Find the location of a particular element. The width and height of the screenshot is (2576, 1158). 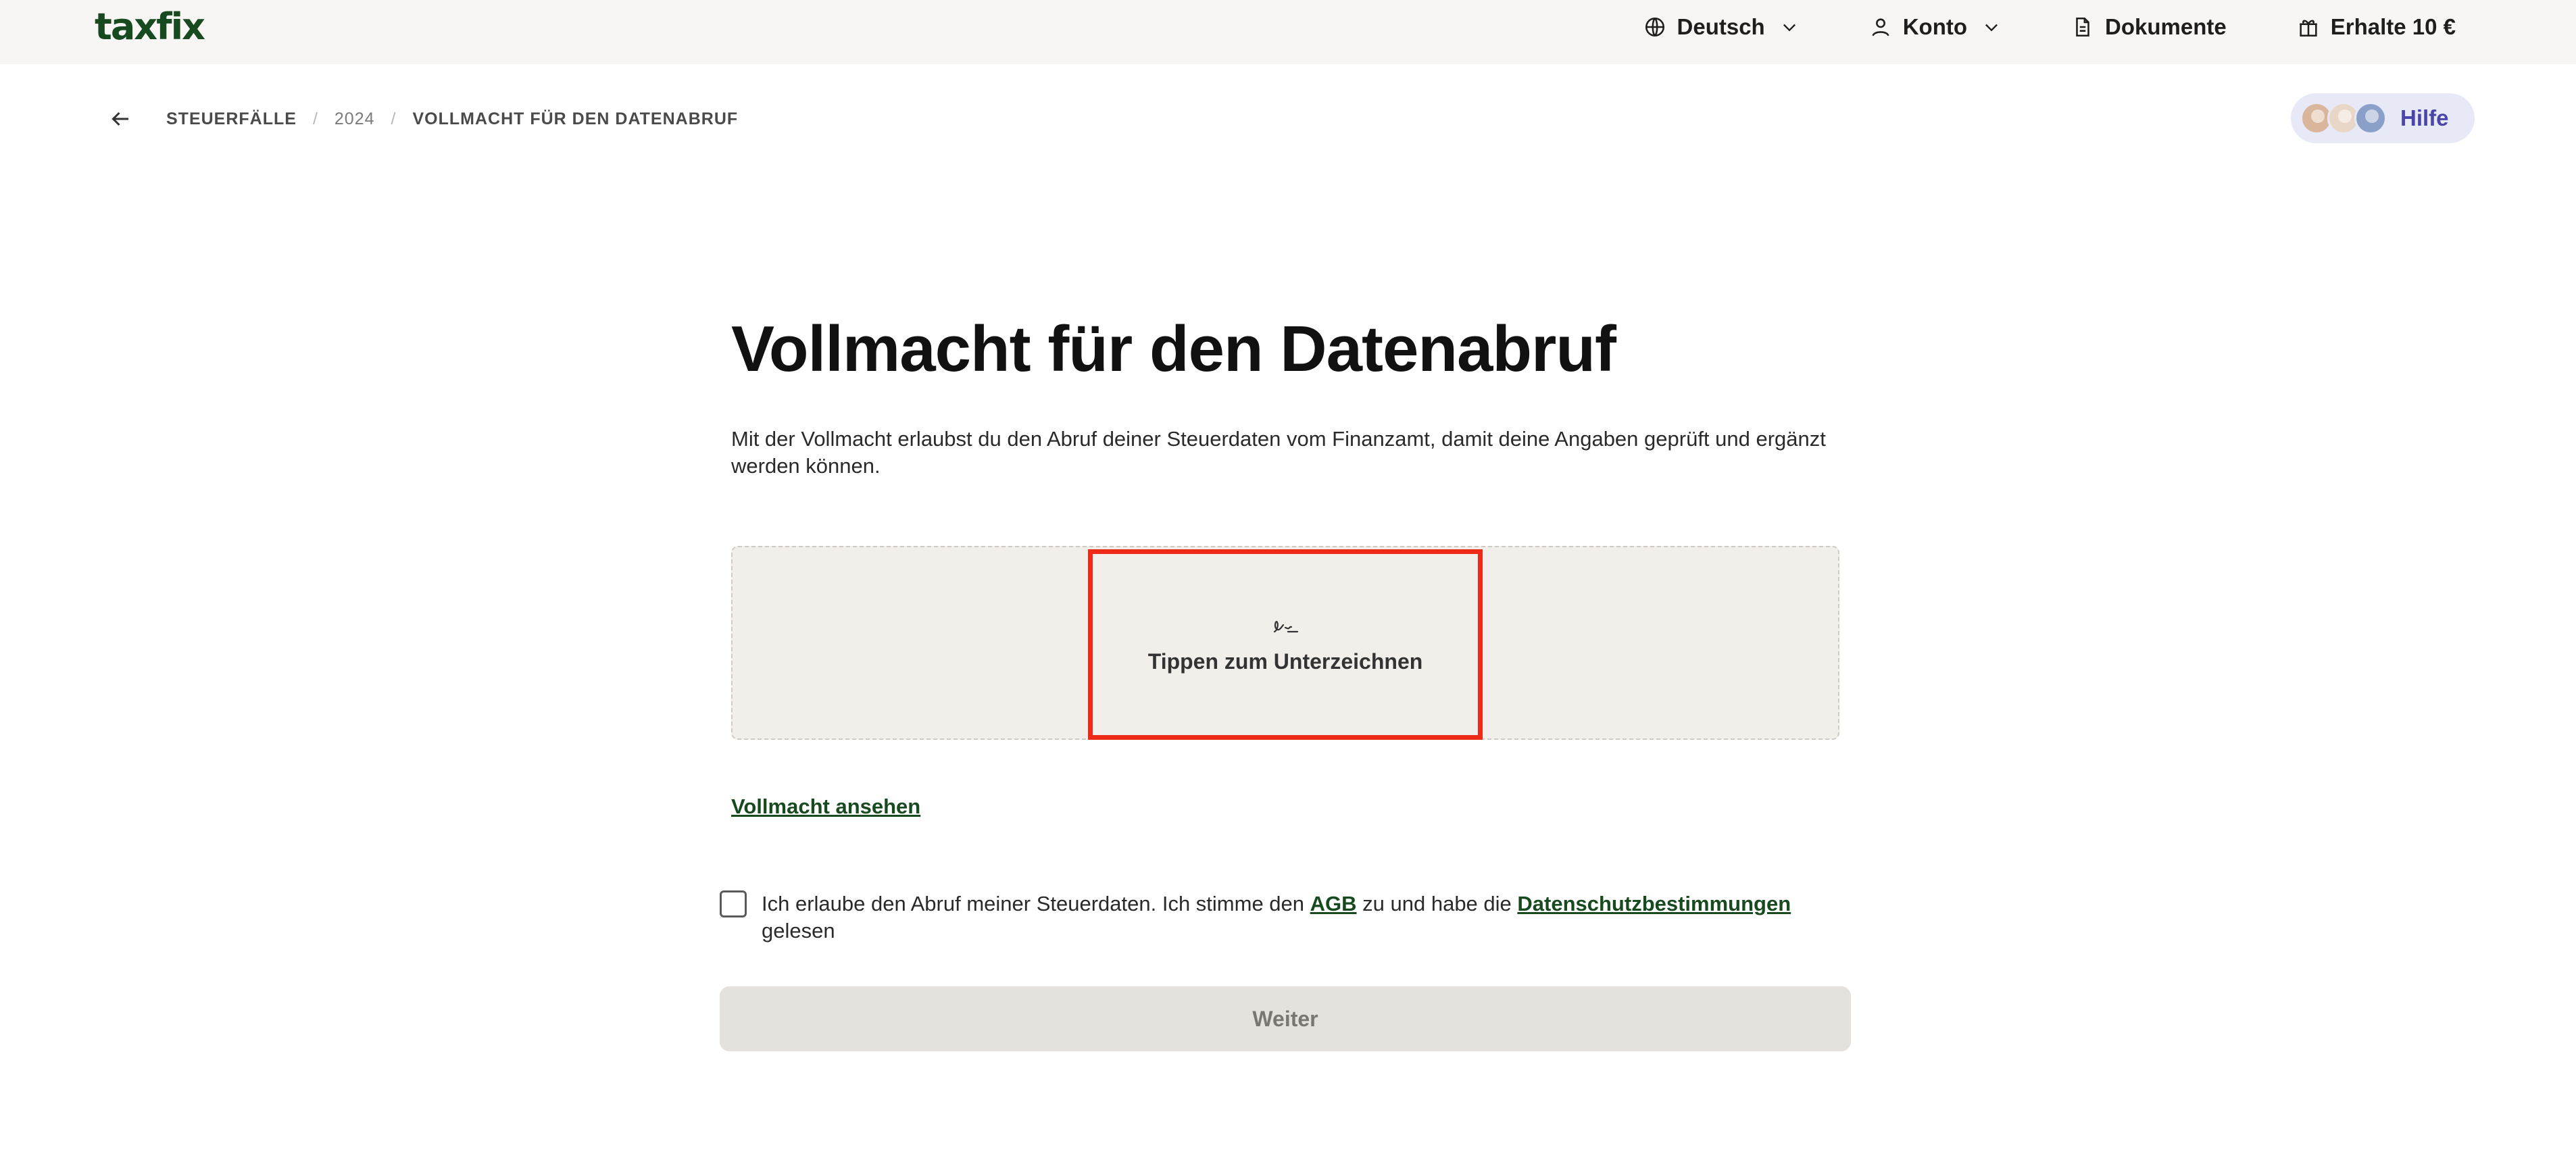

consent-text-part3: gelesen is located at coordinates (799, 930).